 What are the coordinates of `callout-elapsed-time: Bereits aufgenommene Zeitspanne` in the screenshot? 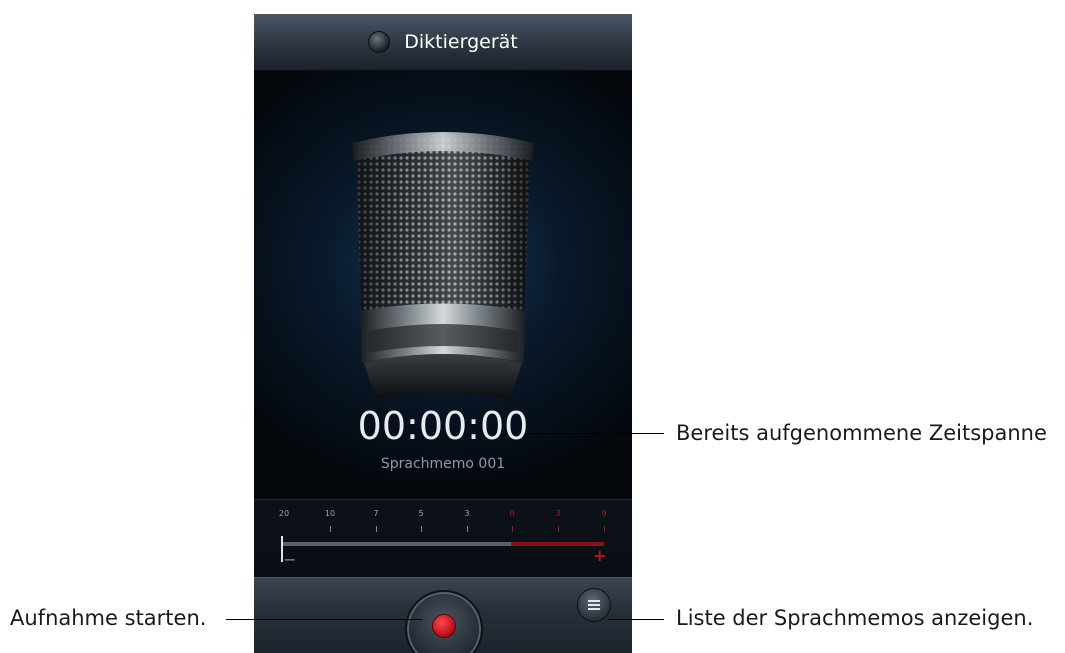 It's located at (861, 433).